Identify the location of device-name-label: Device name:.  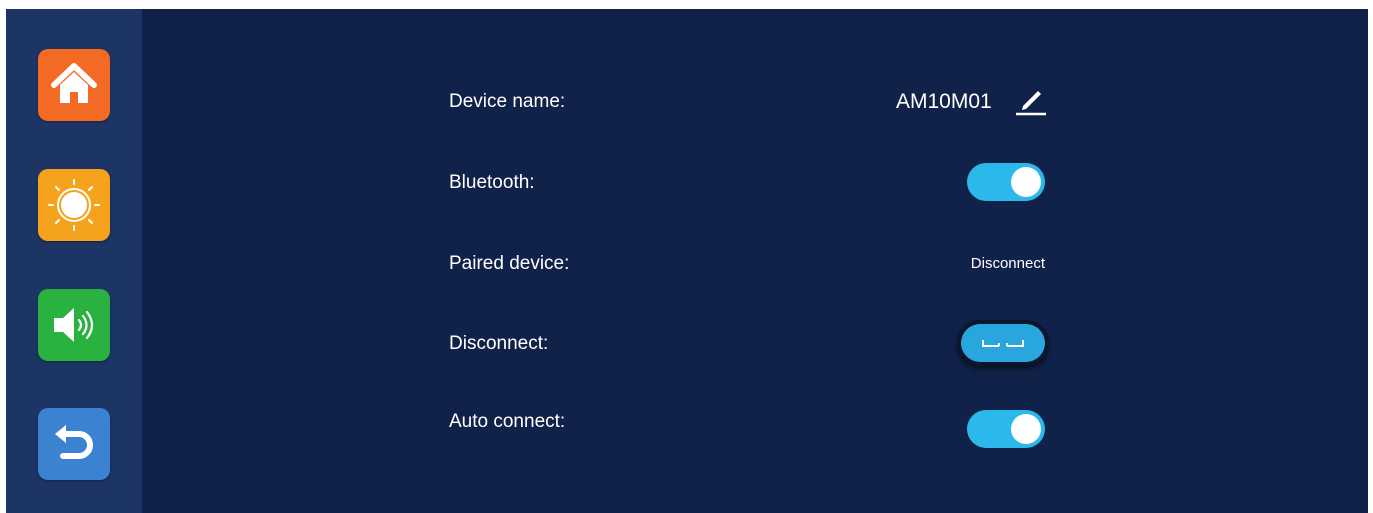
(507, 101).